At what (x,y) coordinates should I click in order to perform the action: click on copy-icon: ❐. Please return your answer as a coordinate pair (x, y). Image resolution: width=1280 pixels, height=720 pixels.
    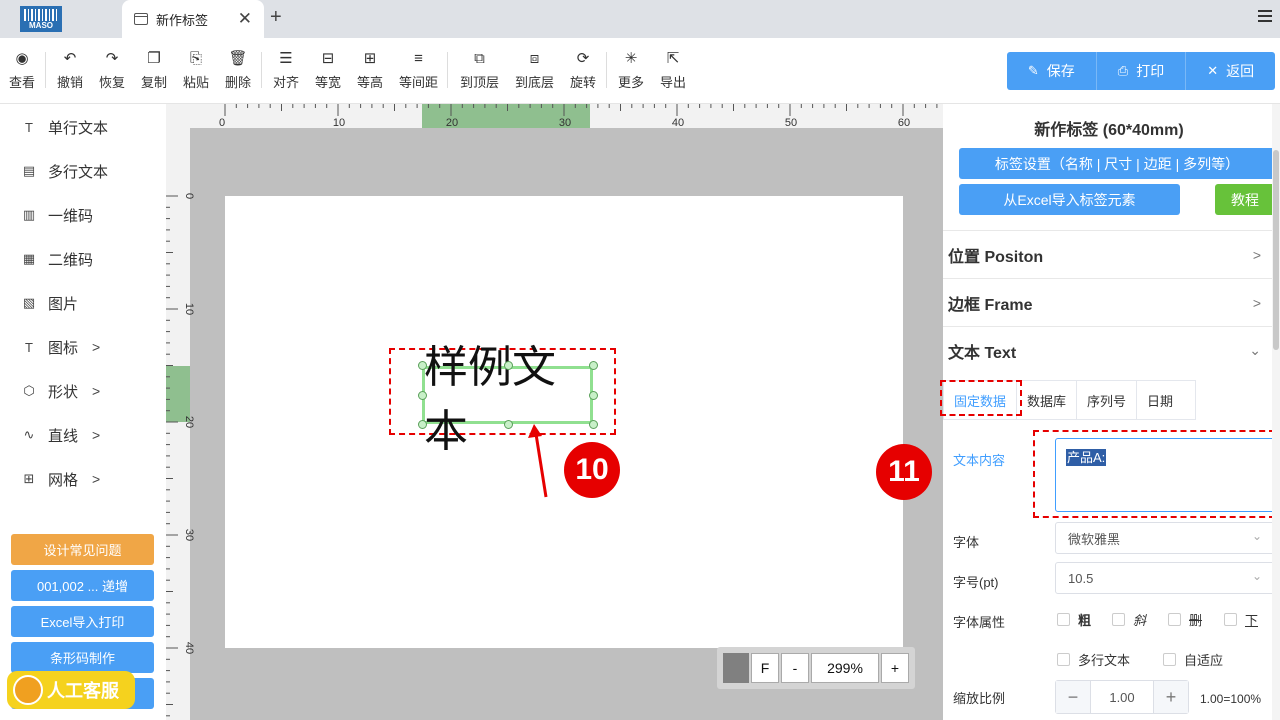
    Looking at the image, I should click on (154, 58).